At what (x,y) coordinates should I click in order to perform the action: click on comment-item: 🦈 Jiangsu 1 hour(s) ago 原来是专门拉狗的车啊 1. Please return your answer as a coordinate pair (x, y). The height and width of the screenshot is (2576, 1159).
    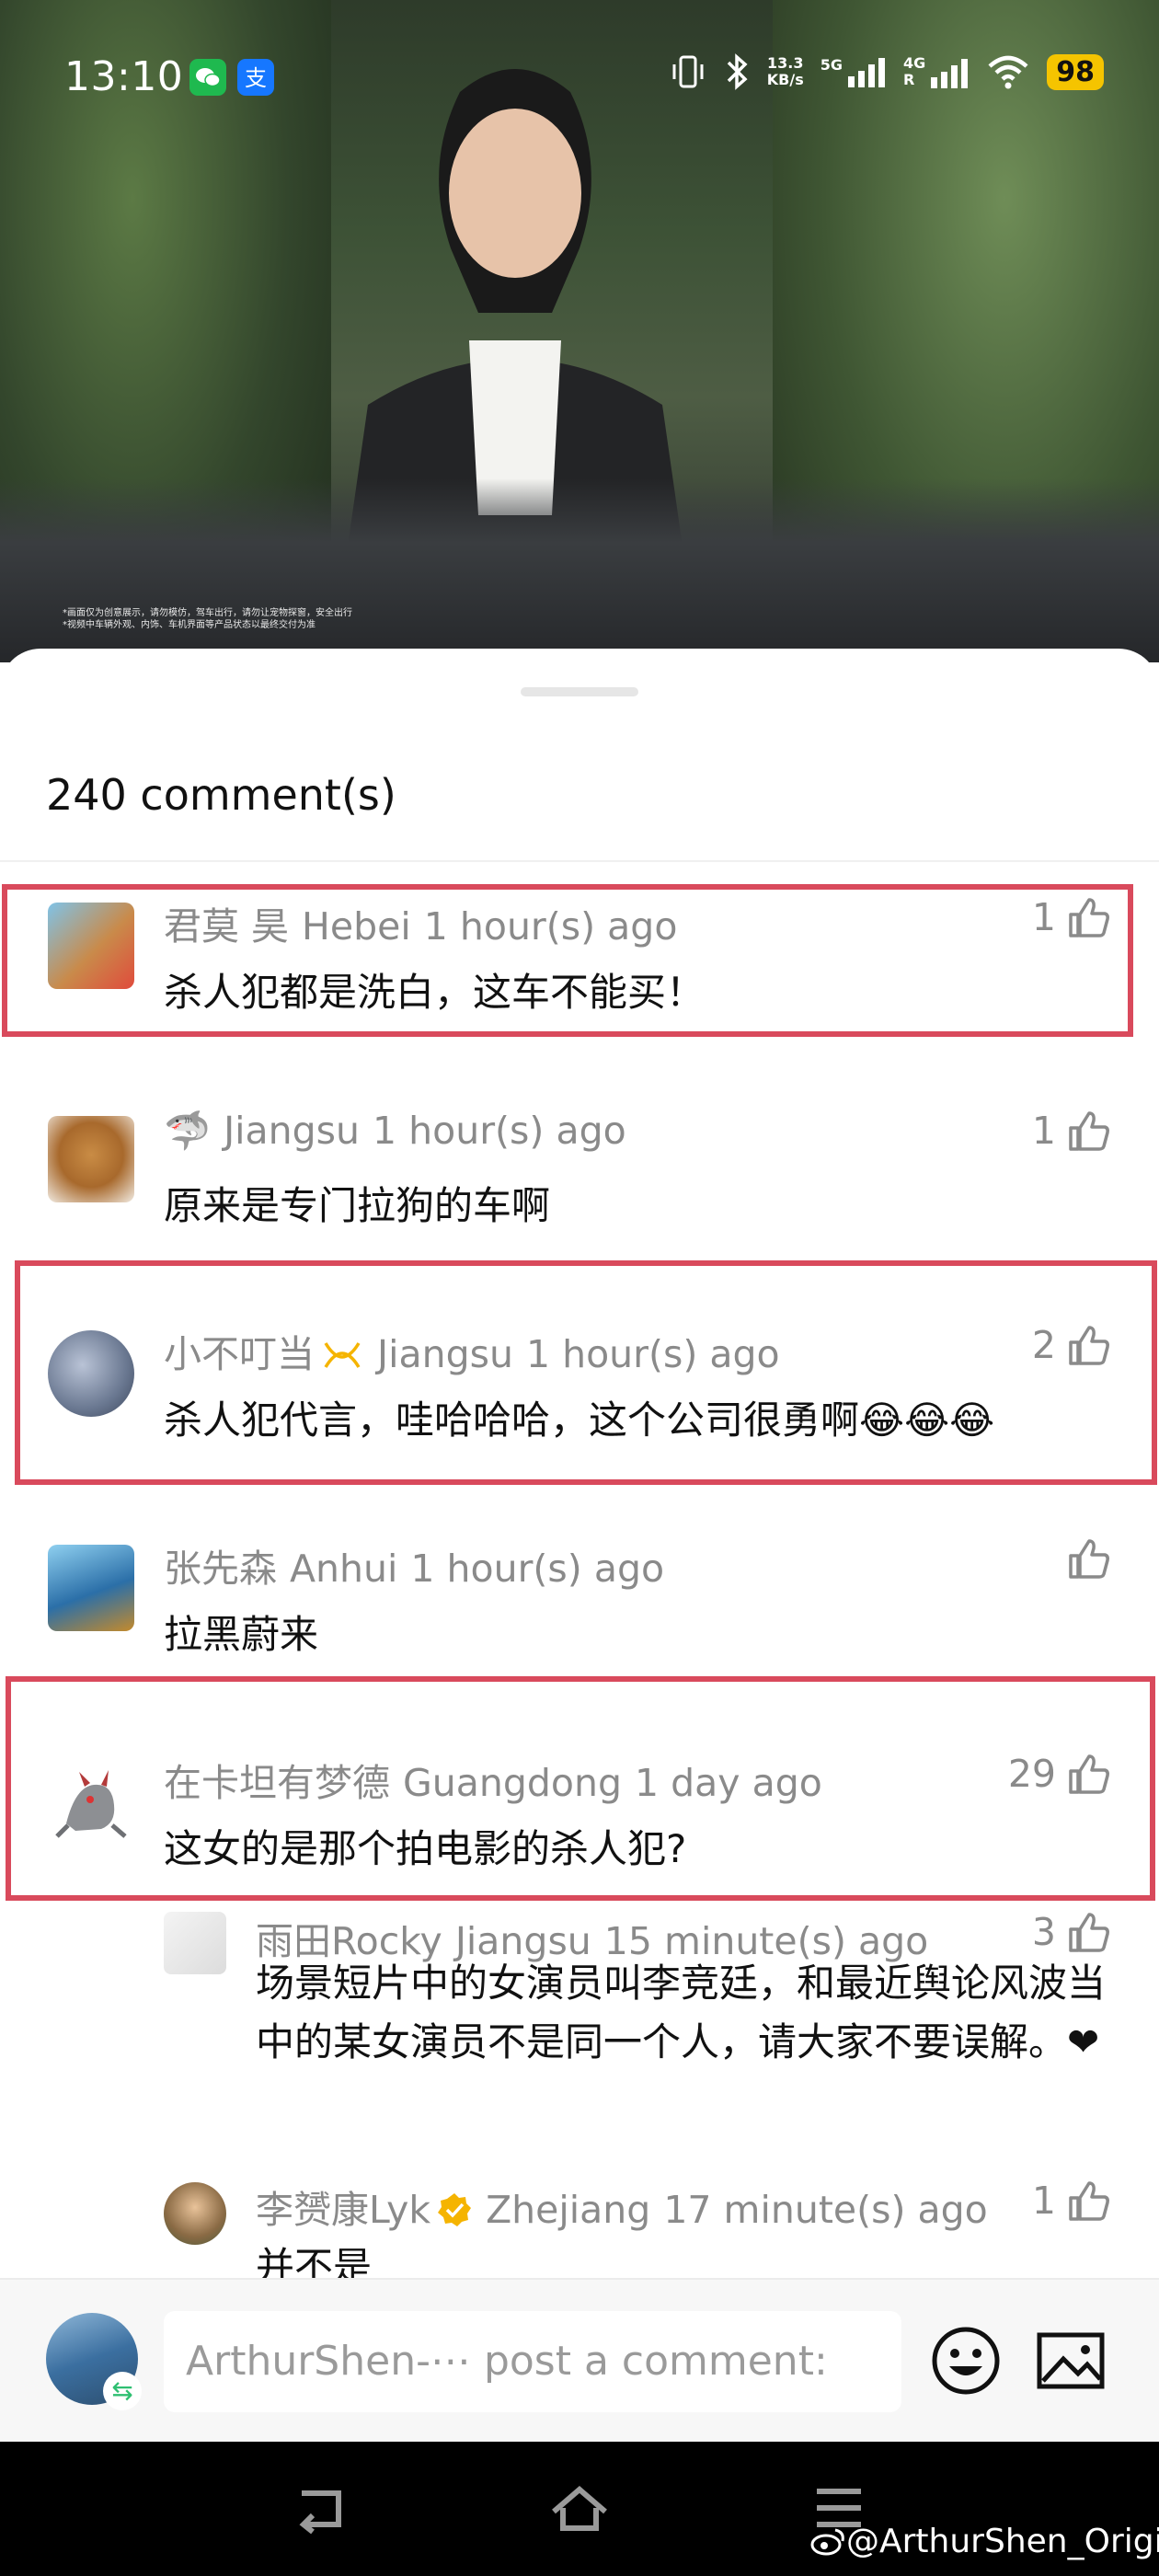
    Looking at the image, I should click on (579, 1178).